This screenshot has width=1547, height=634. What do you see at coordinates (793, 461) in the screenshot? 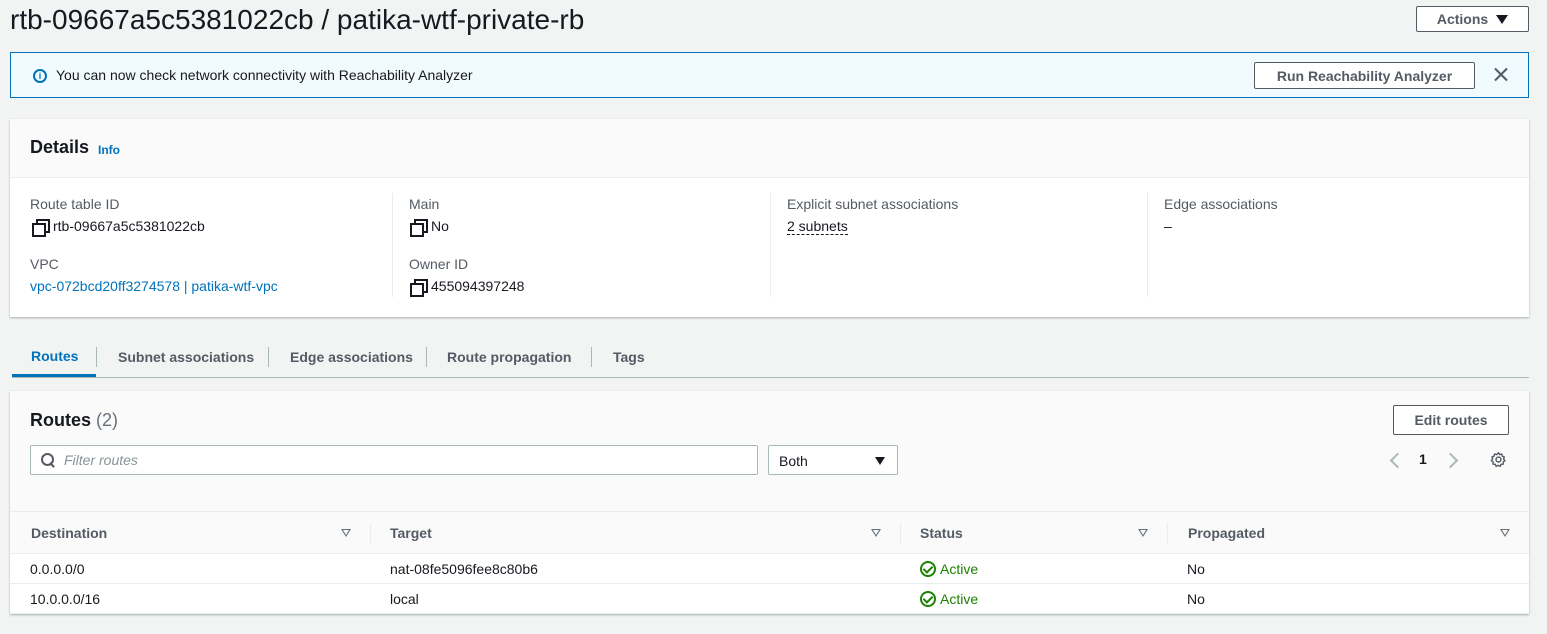
I see `propagation-select-value: Both` at bounding box center [793, 461].